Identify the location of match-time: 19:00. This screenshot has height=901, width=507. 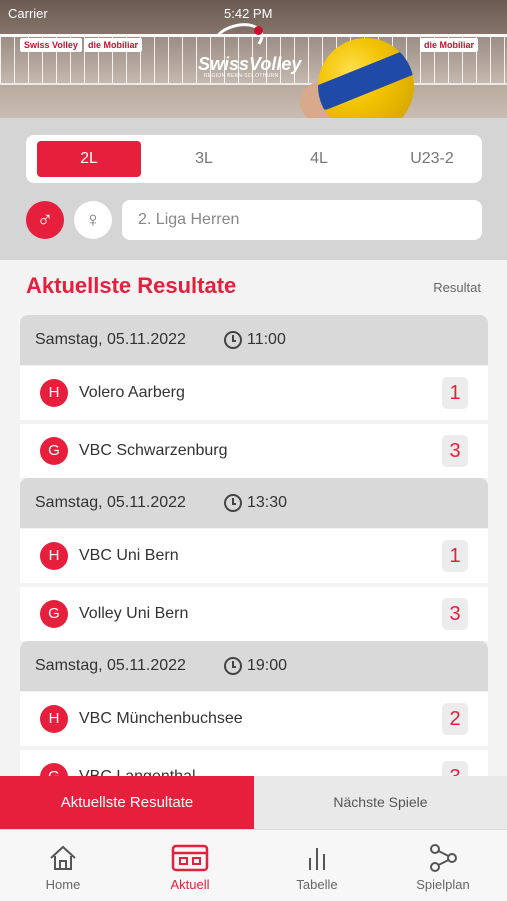
(267, 665).